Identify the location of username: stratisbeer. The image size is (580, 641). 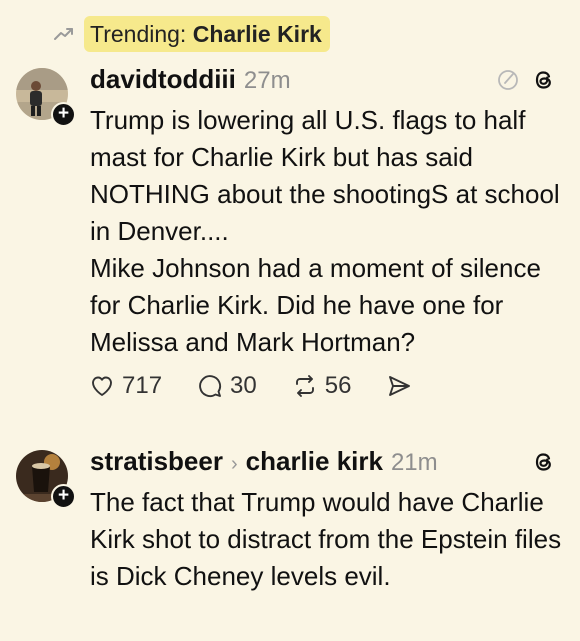
(156, 461).